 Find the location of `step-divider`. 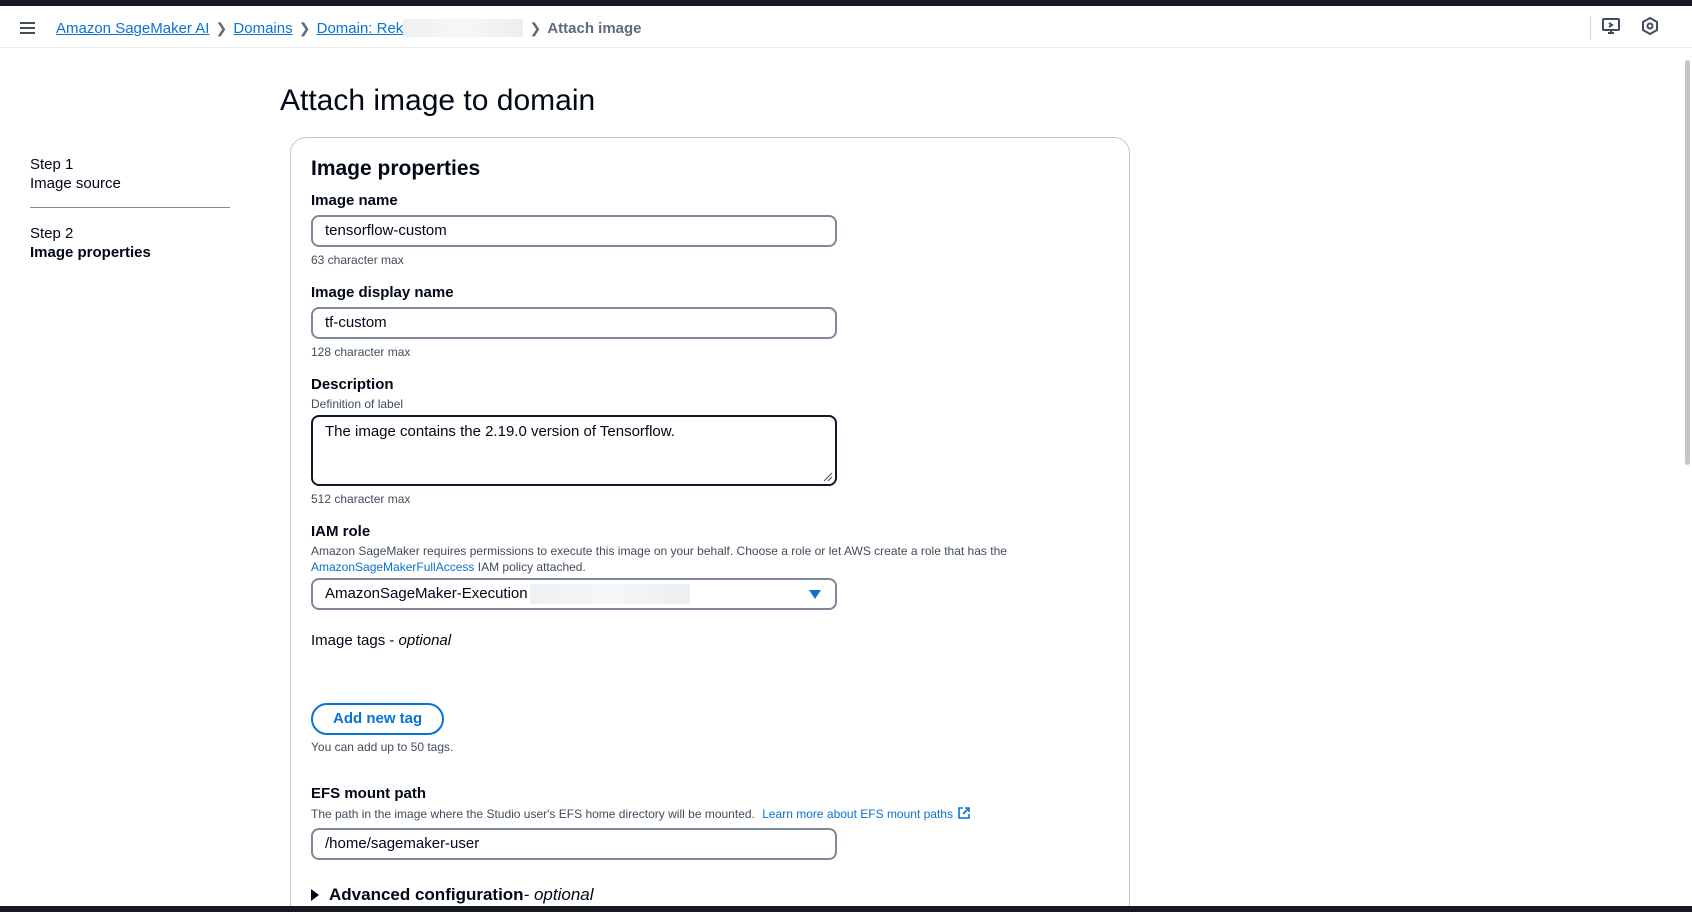

step-divider is located at coordinates (130, 207).